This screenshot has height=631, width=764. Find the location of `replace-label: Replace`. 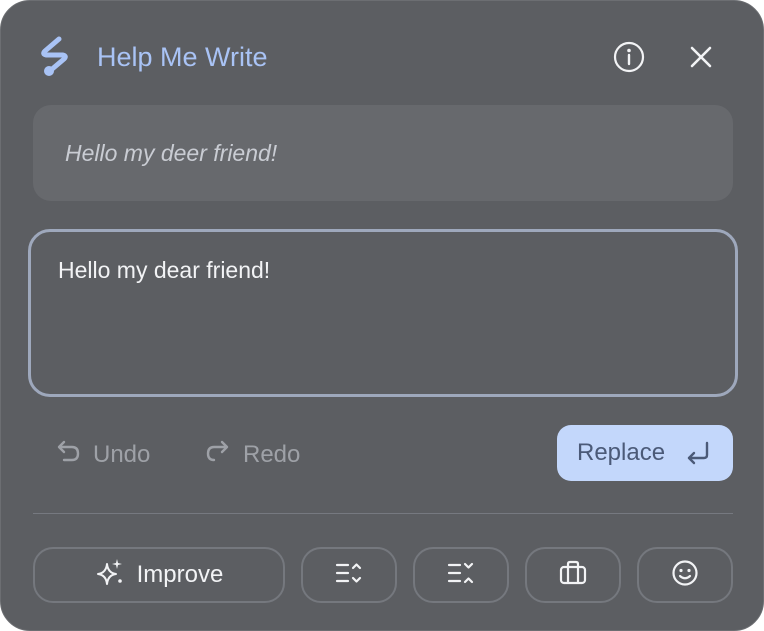

replace-label: Replace is located at coordinates (621, 452).